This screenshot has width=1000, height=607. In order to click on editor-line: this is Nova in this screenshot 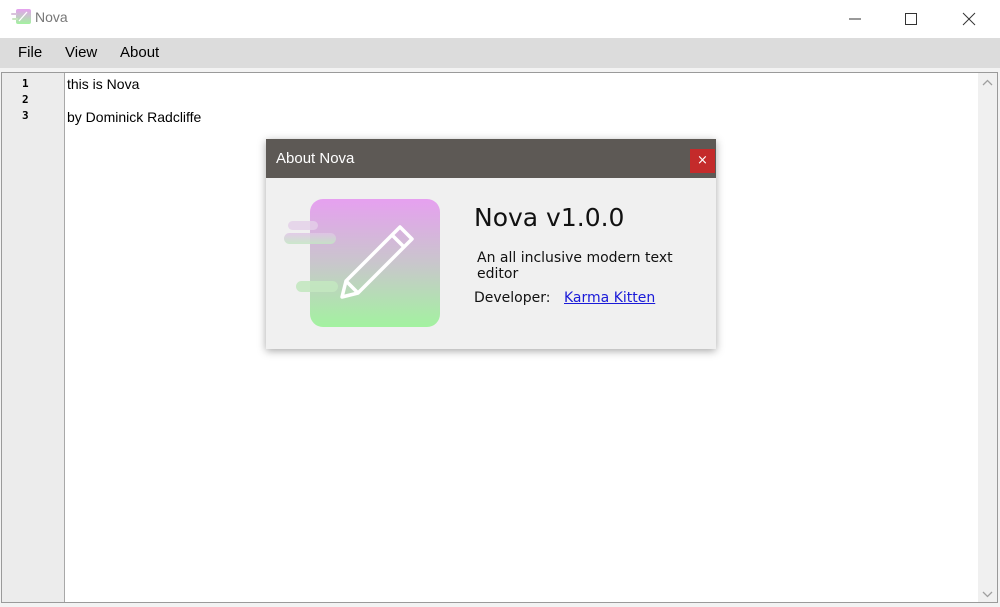, I will do `click(103, 84)`.